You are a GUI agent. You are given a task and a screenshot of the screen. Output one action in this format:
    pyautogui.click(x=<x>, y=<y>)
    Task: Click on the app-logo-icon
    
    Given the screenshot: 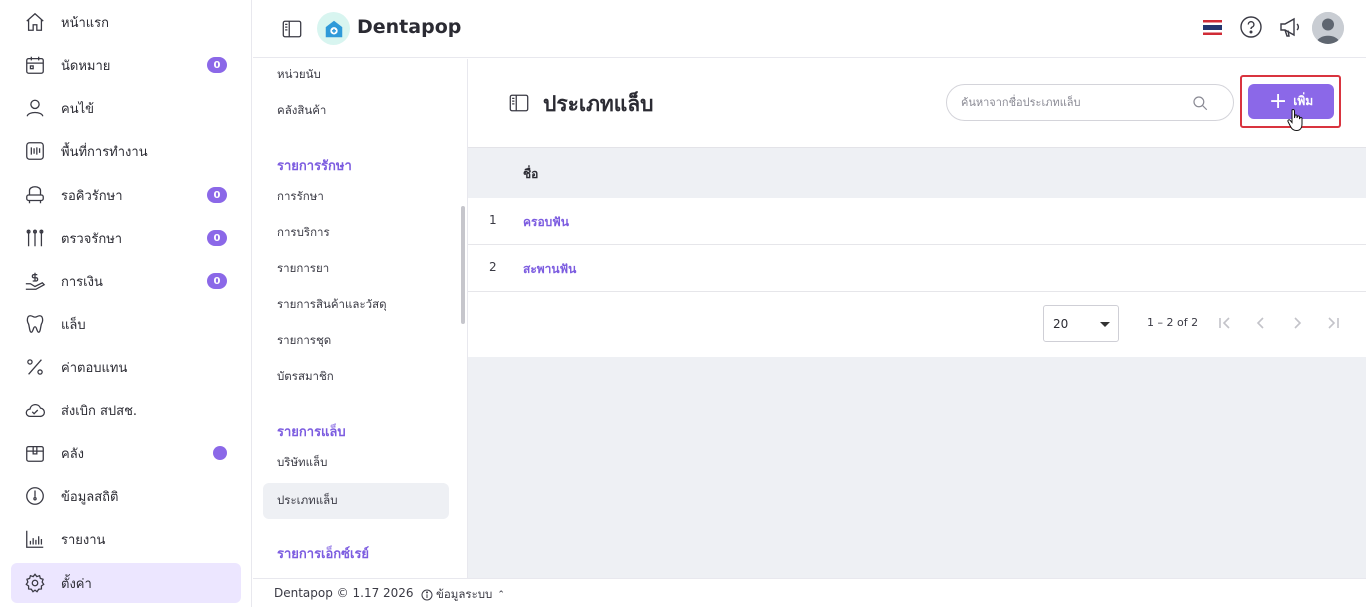 What is the action you would take?
    pyautogui.click(x=333, y=28)
    